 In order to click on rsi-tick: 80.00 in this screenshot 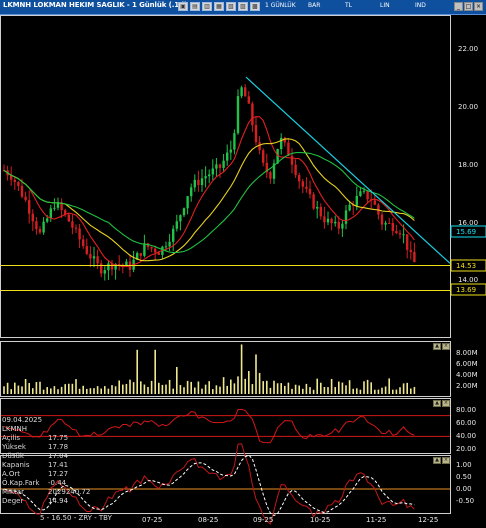, I will do `click(466, 410)`.